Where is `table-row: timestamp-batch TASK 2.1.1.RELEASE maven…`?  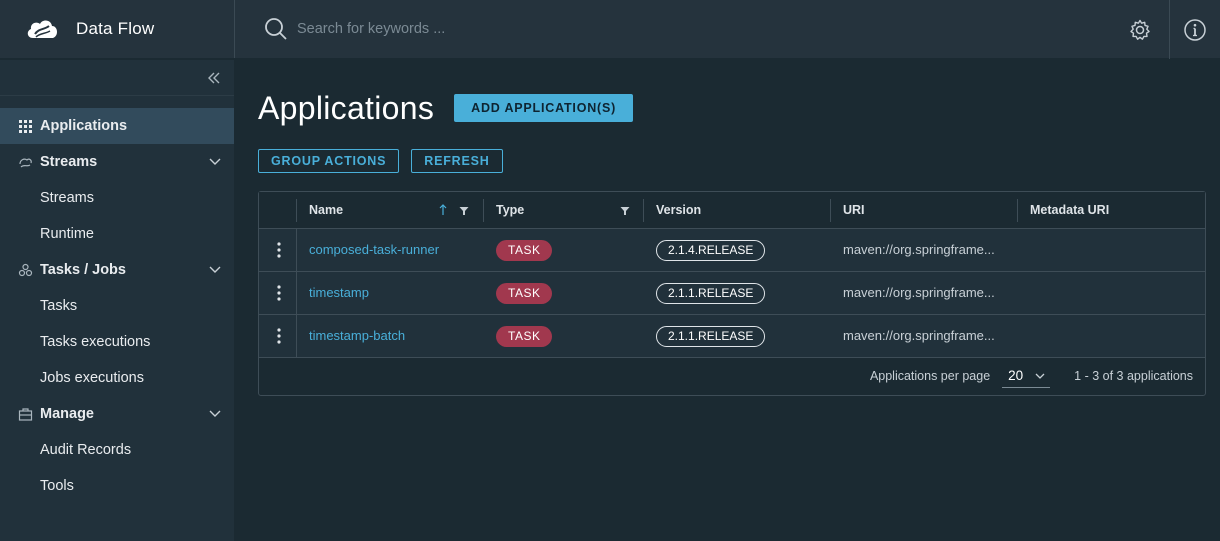
table-row: timestamp-batch TASK 2.1.1.RELEASE maven… is located at coordinates (732, 336).